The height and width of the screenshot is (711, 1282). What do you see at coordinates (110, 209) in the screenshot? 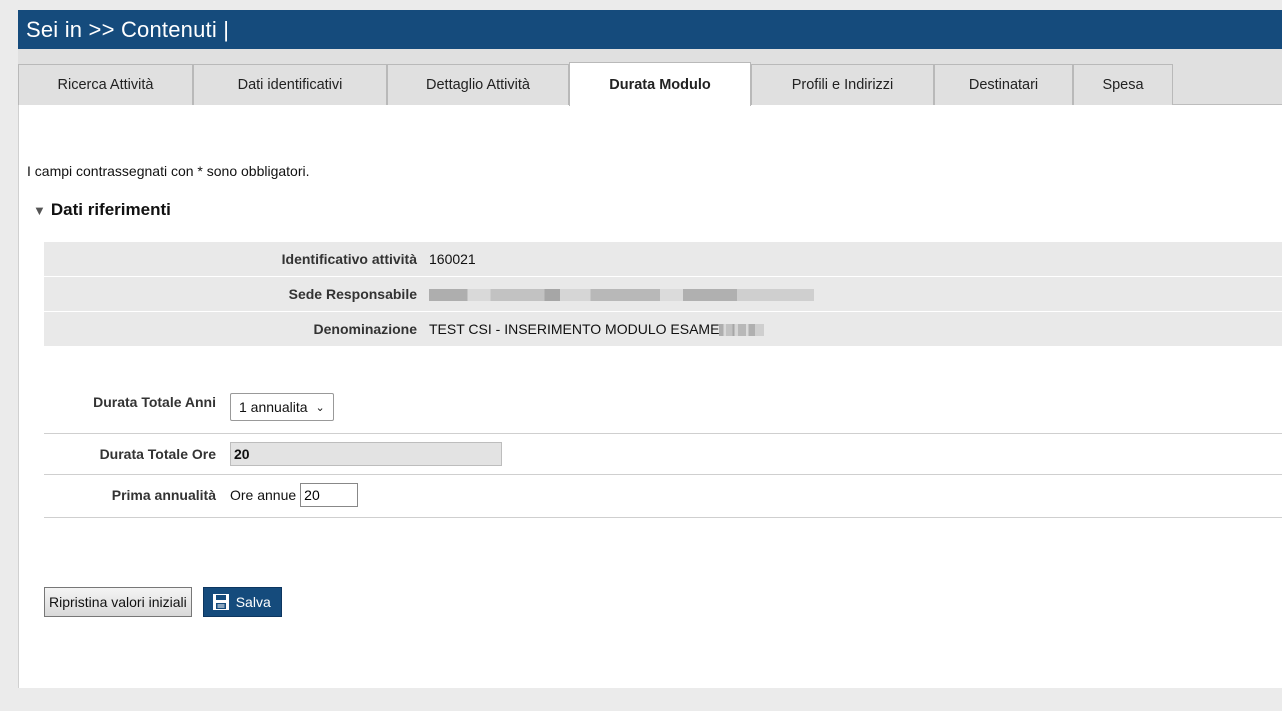
I see `section-title: Dati riferimenti` at bounding box center [110, 209].